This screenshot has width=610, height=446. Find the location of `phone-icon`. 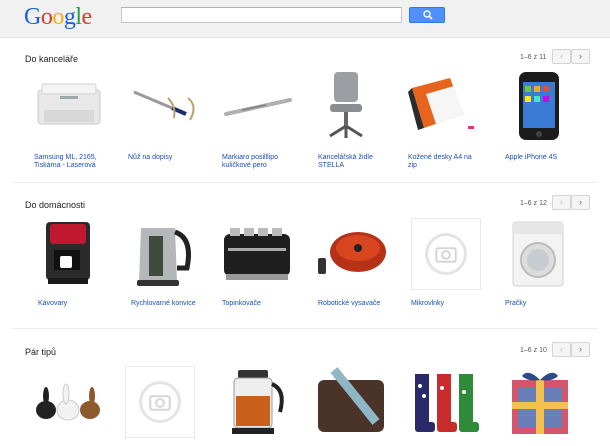

phone-icon is located at coordinates (539, 106).